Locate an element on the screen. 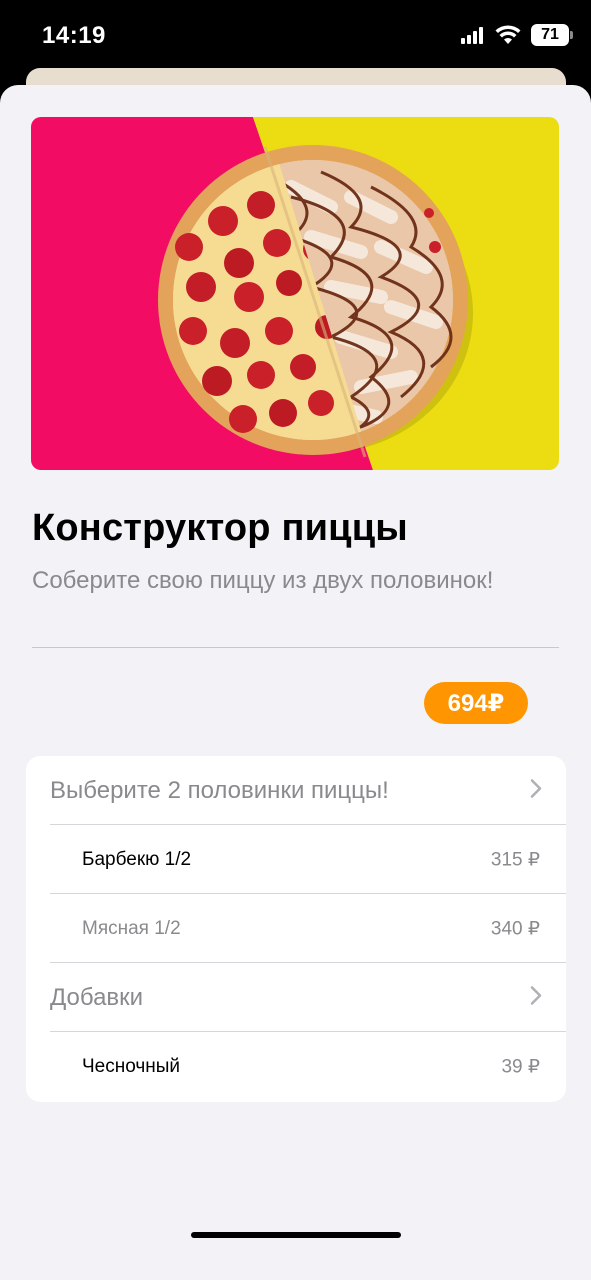 The width and height of the screenshot is (591, 1280). wifi-icon is located at coordinates (508, 35).